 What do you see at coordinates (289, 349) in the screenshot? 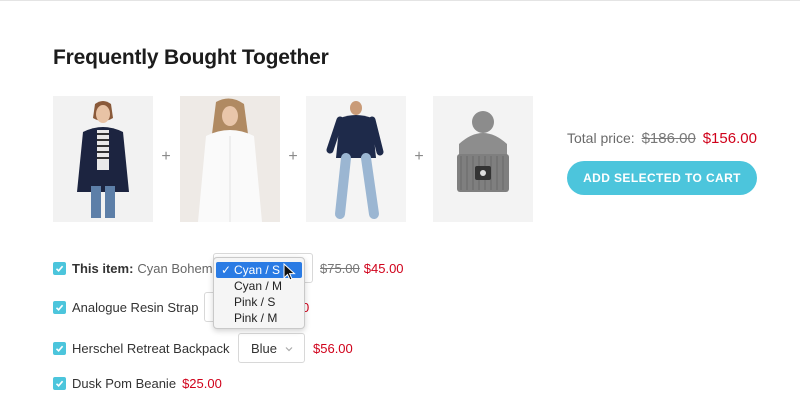
I see `chevron-down-icon` at bounding box center [289, 349].